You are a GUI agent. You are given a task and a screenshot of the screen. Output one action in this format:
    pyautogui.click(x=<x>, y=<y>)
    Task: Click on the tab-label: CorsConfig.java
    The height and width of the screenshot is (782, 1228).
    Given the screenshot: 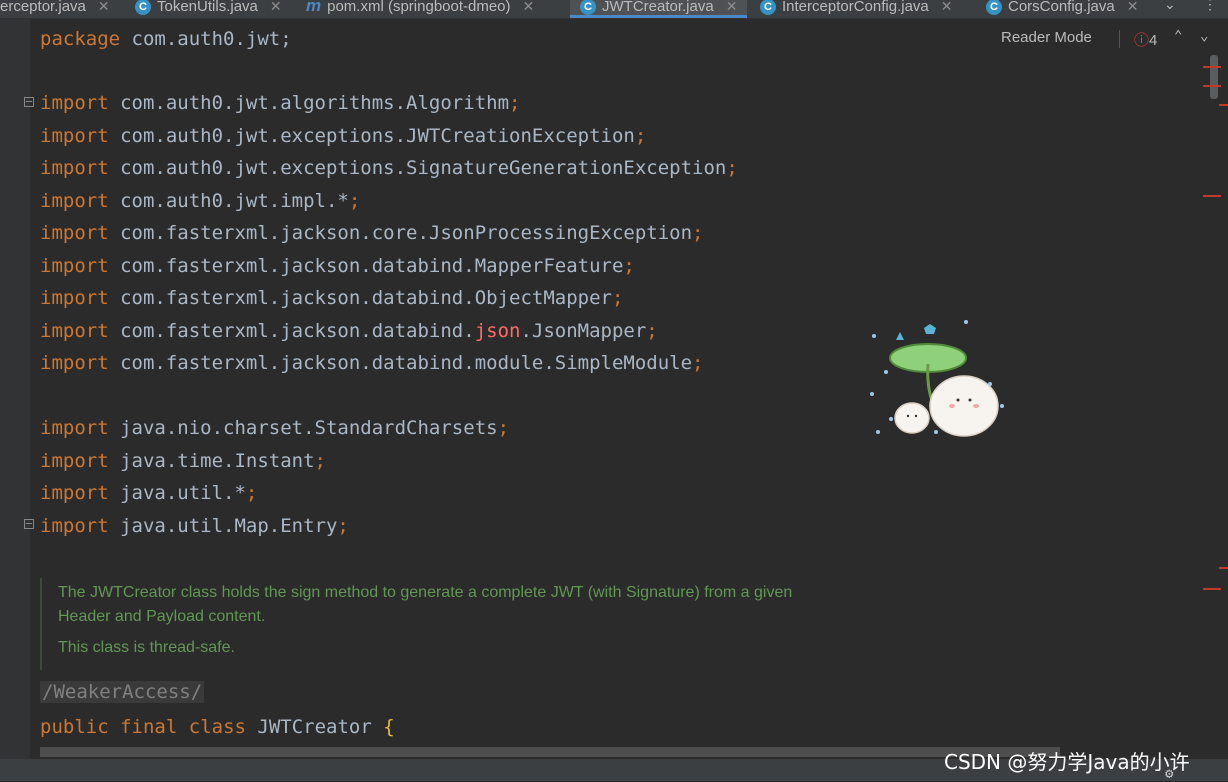 What is the action you would take?
    pyautogui.click(x=1061, y=7)
    